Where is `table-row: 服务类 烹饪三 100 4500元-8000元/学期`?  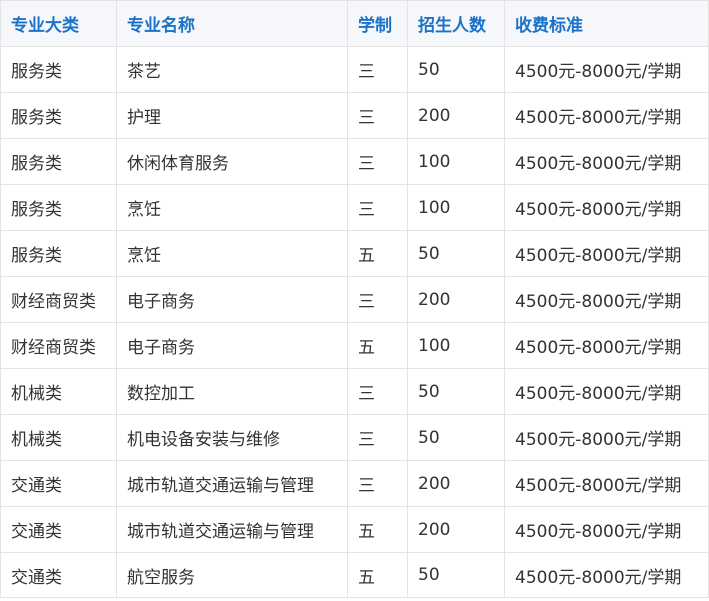
table-row: 服务类 烹饪三 100 4500元-8000元/学期 is located at coordinates (354, 207).